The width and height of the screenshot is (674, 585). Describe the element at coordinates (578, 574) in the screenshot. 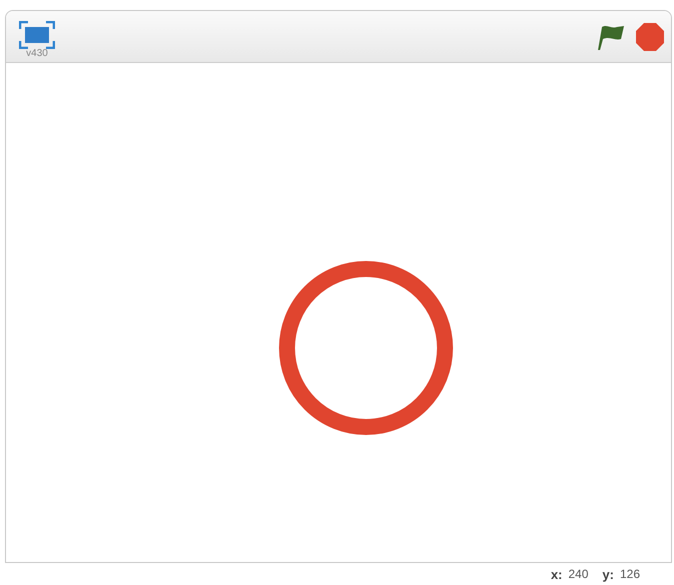

I see `x-value: 240` at that location.